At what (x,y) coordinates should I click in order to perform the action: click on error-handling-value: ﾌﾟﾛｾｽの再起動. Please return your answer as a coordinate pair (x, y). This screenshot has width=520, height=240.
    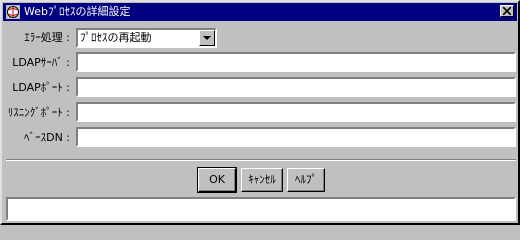
    Looking at the image, I should click on (116, 37).